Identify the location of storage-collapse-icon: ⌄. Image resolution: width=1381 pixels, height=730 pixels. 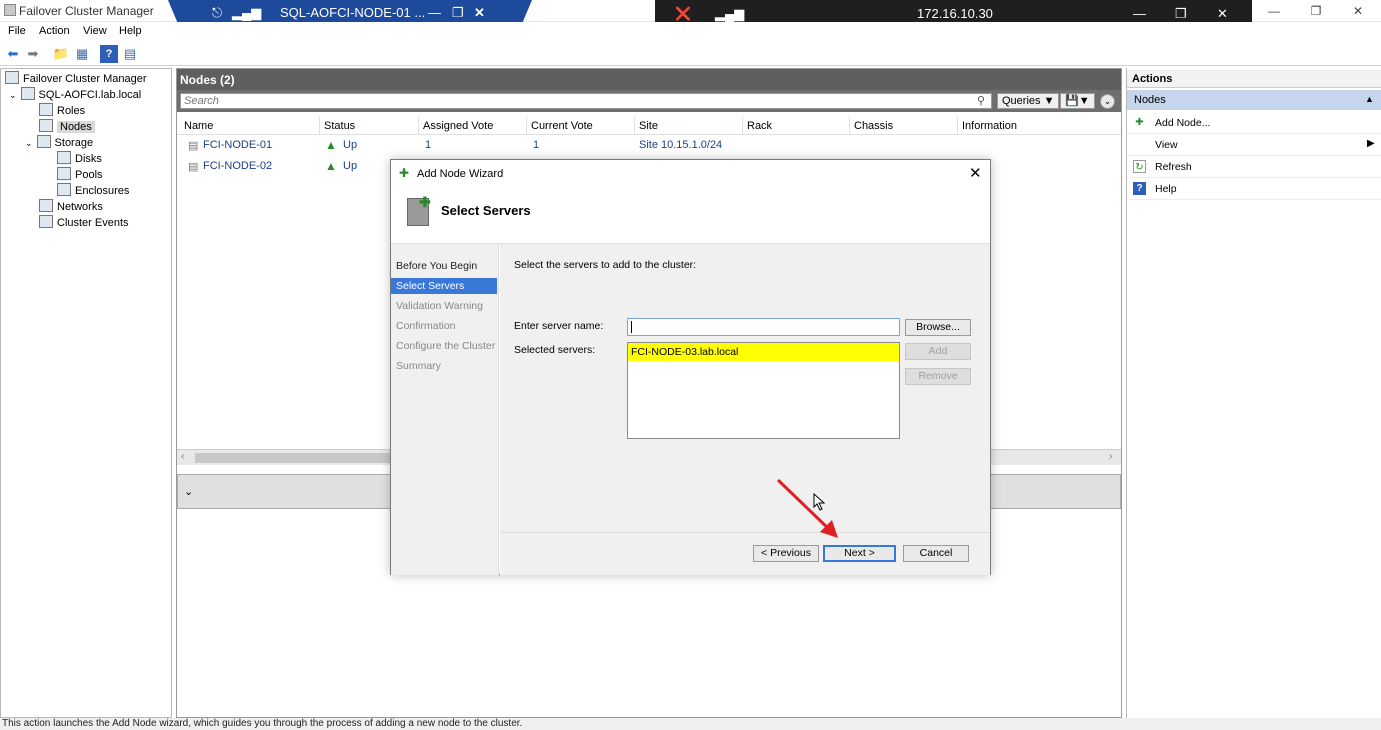
(29, 143).